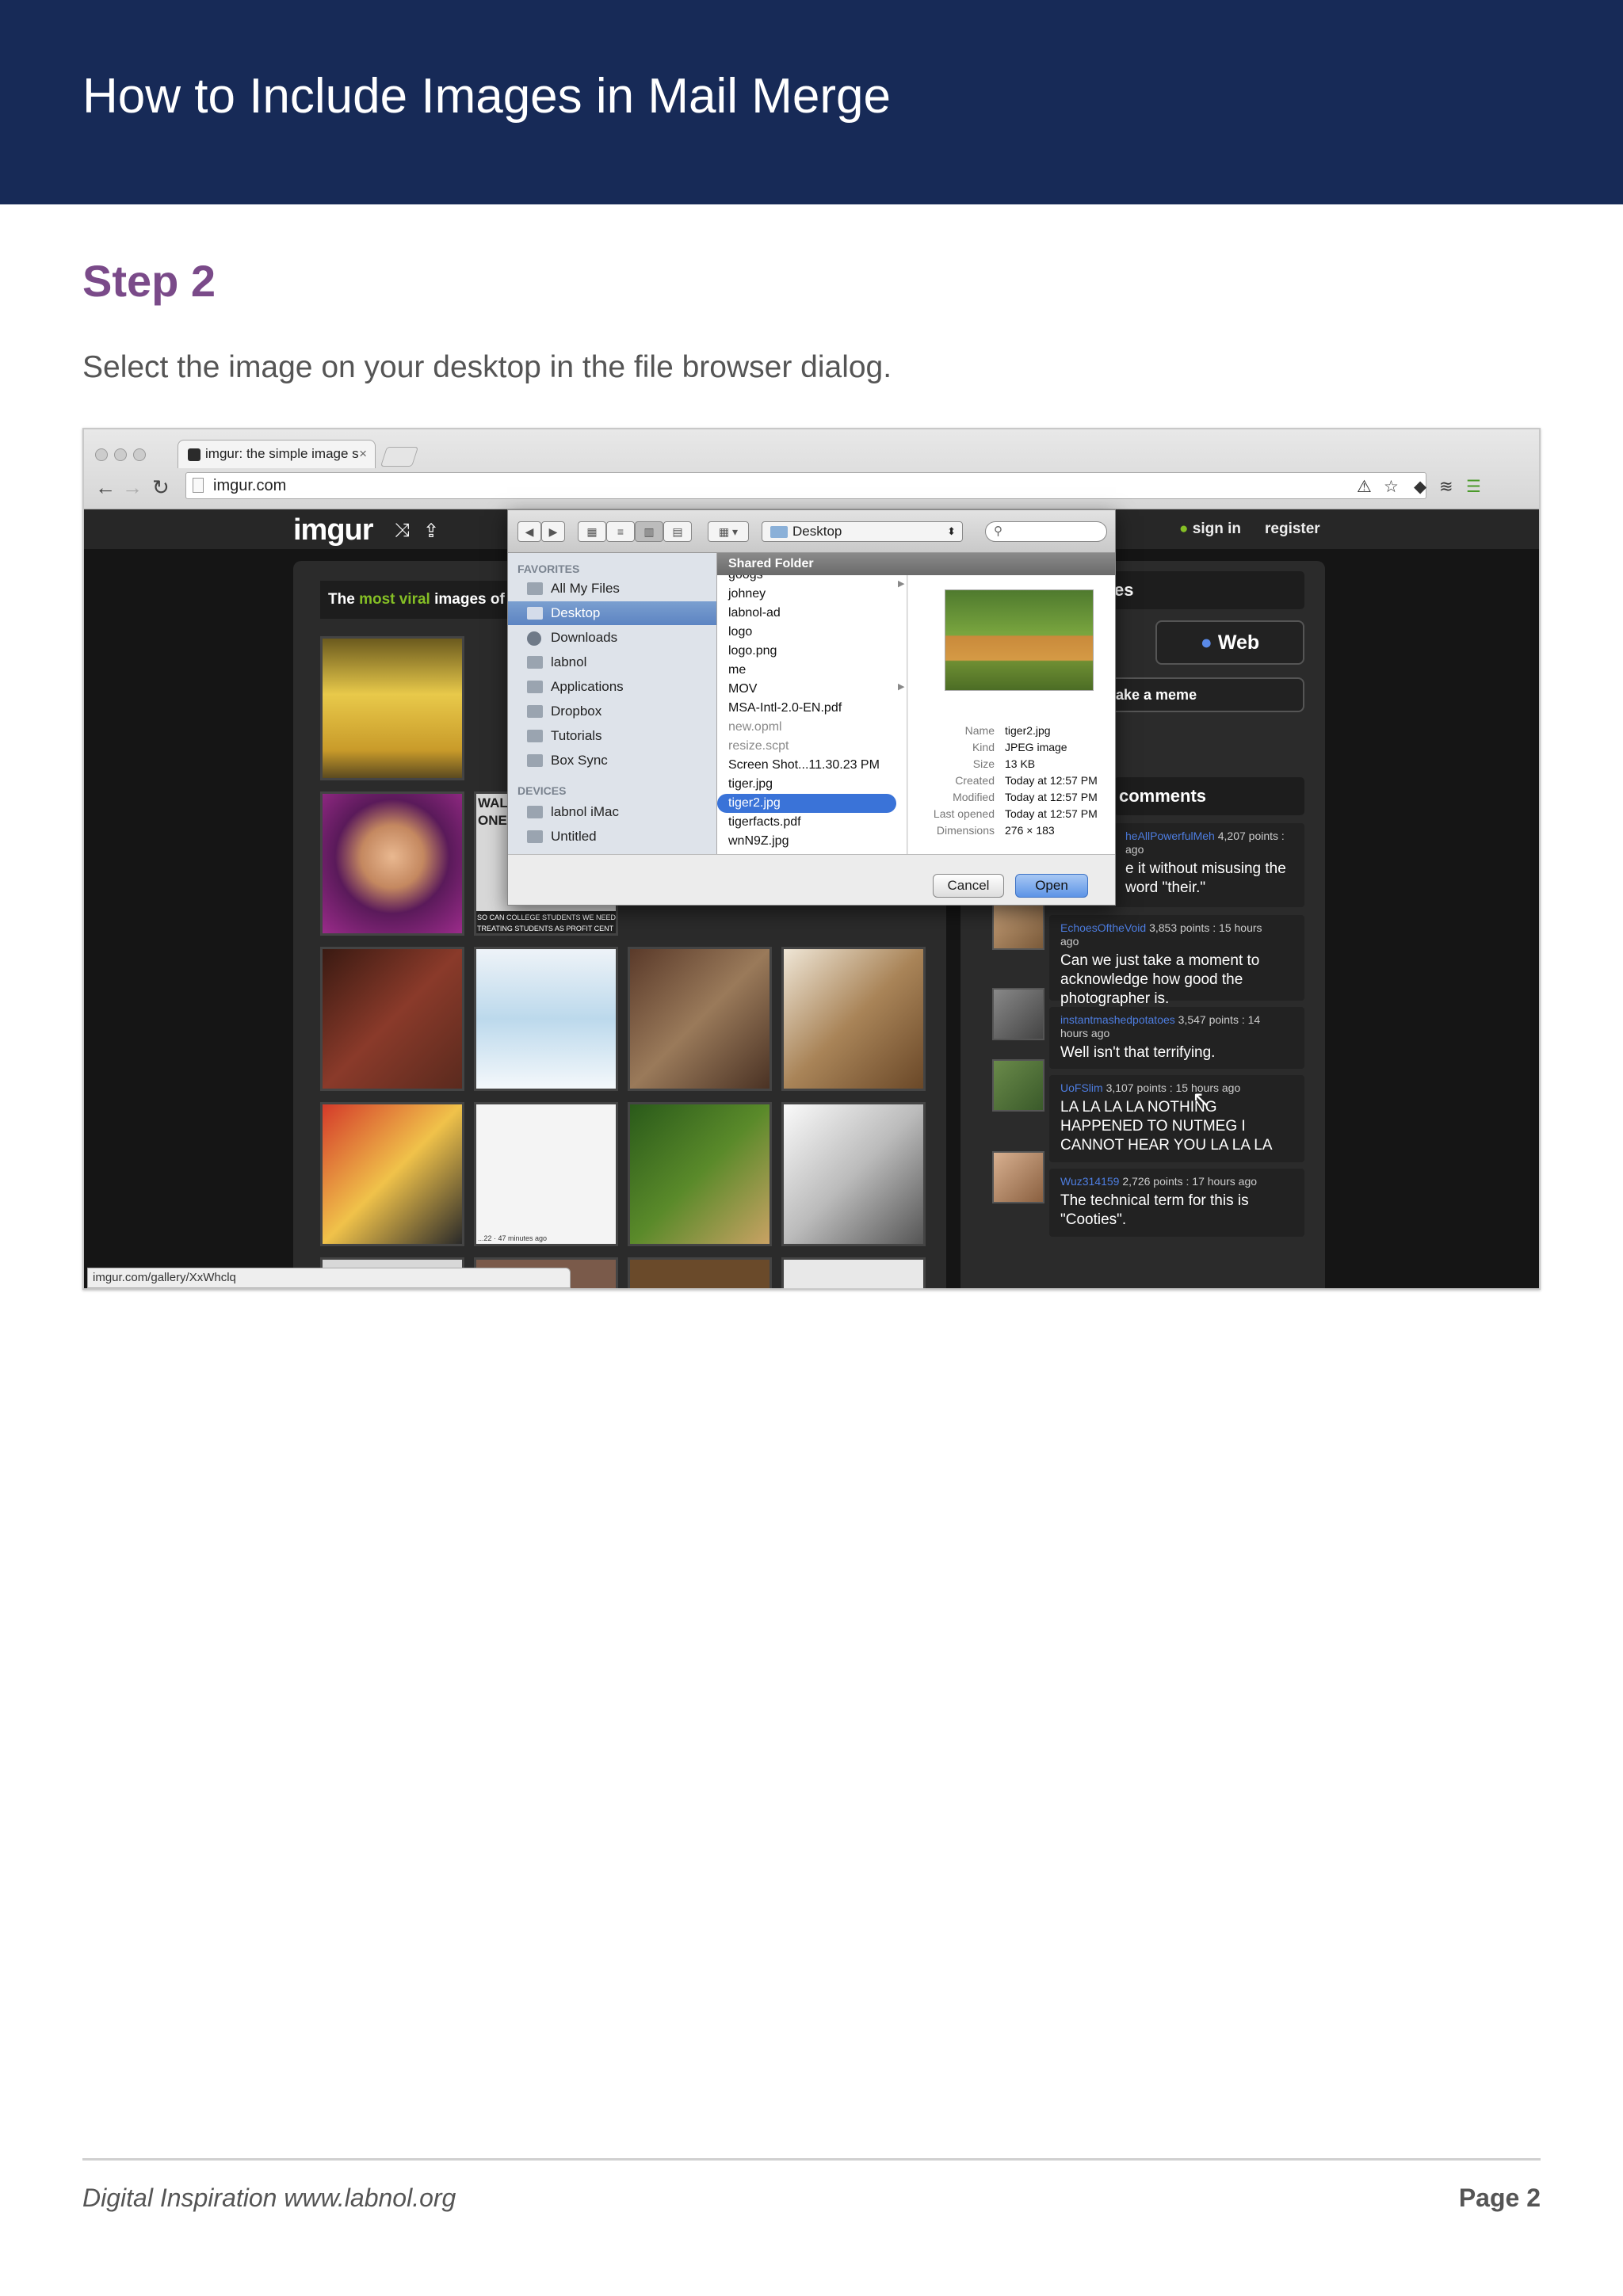  I want to click on file-item: tigerfacts.pdf, so click(808, 822).